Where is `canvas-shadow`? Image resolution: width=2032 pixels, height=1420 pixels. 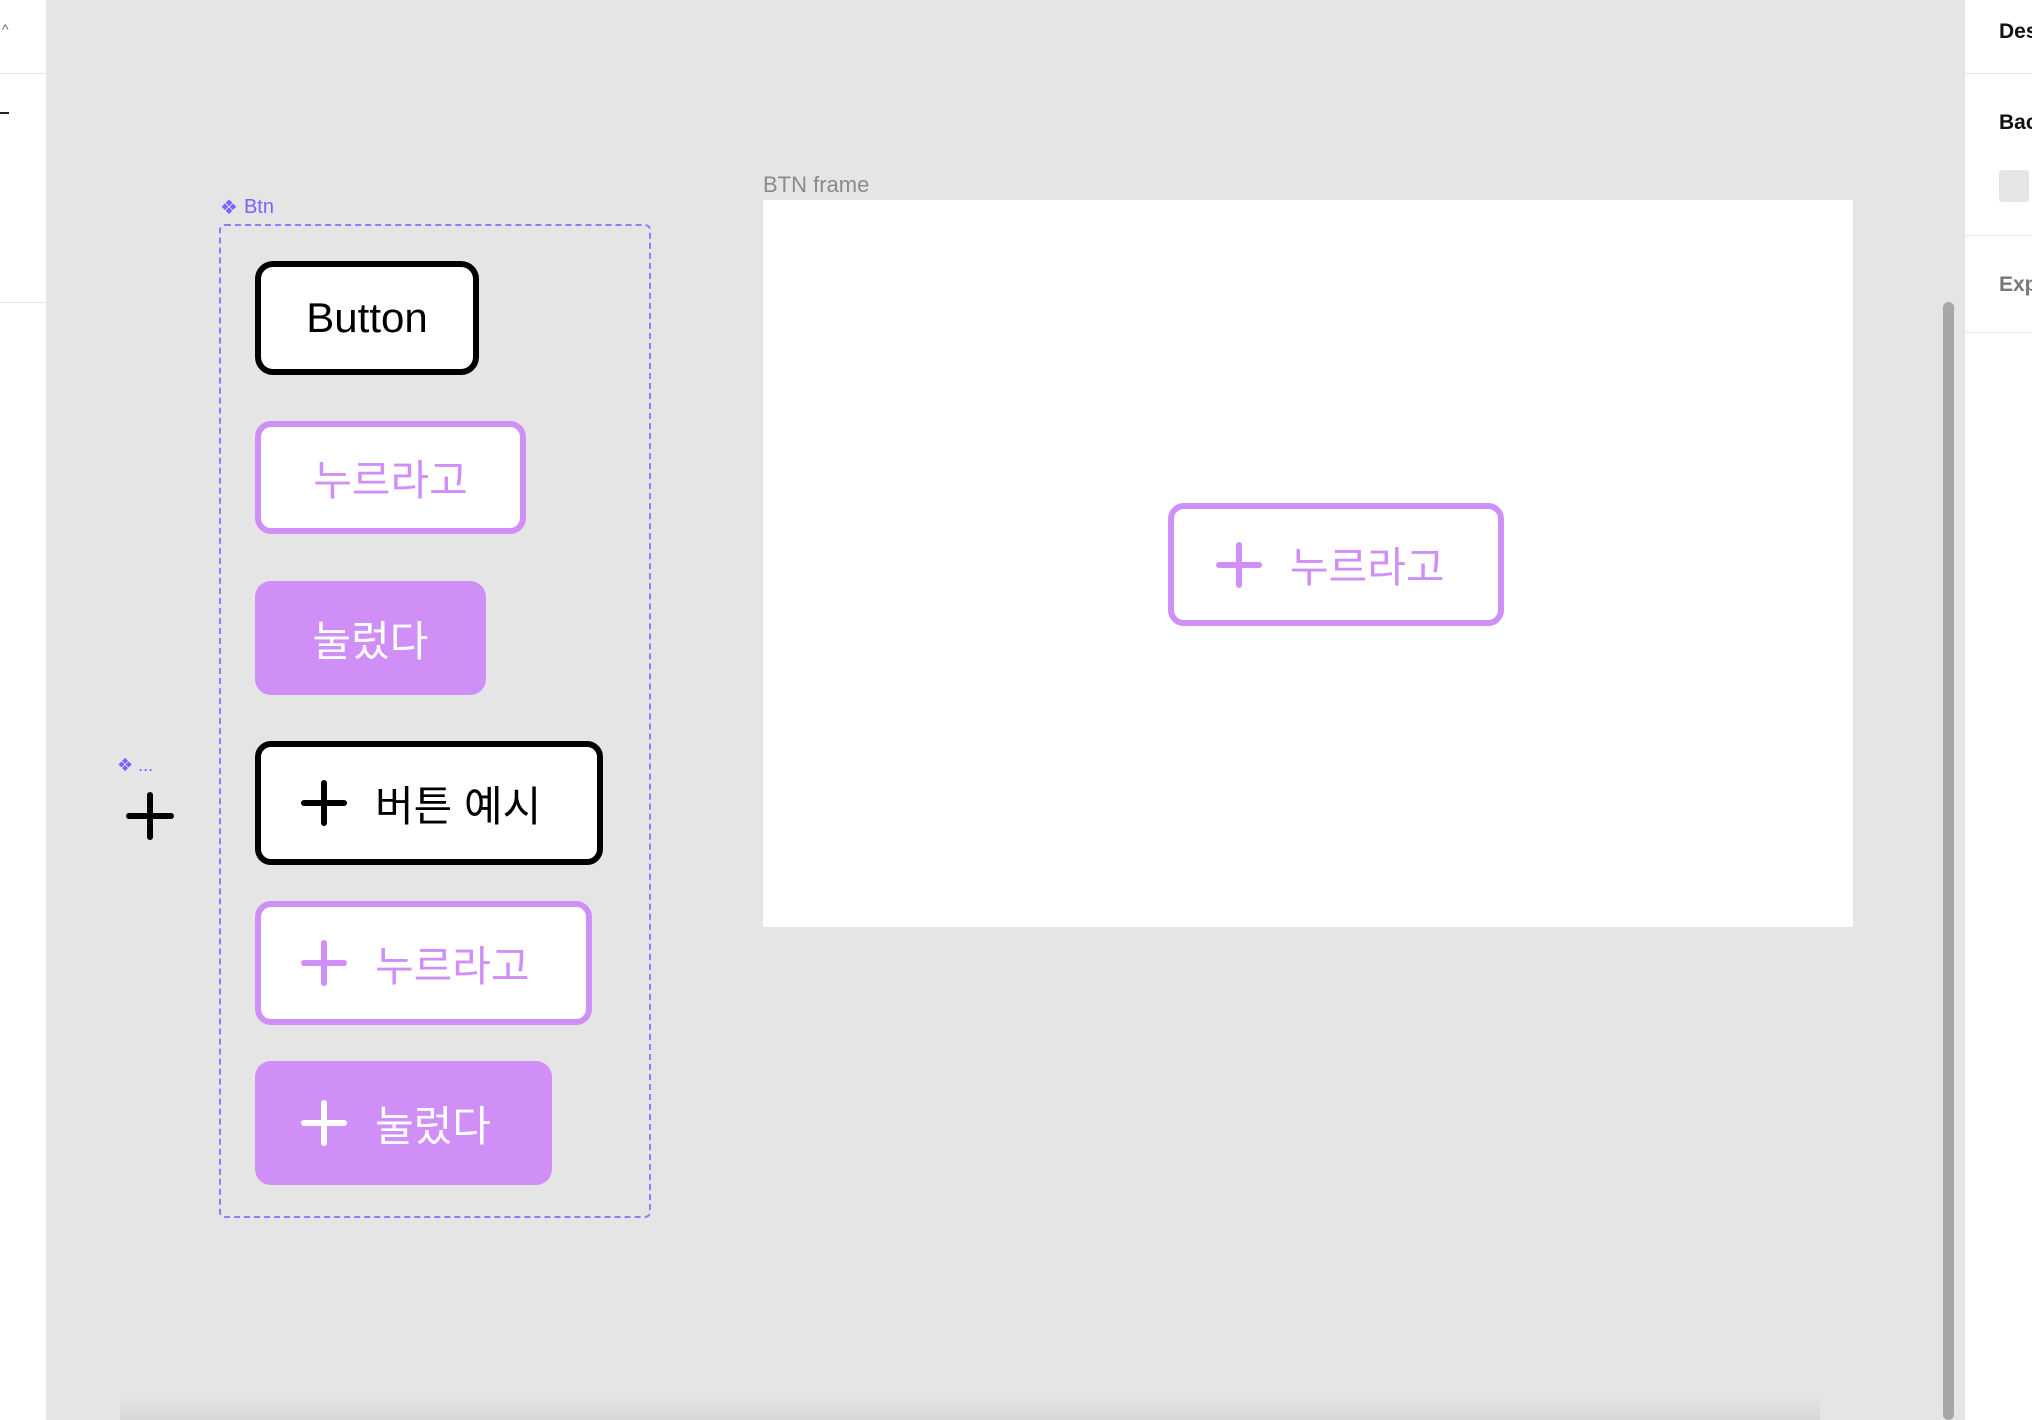
canvas-shadow is located at coordinates (970, 1407).